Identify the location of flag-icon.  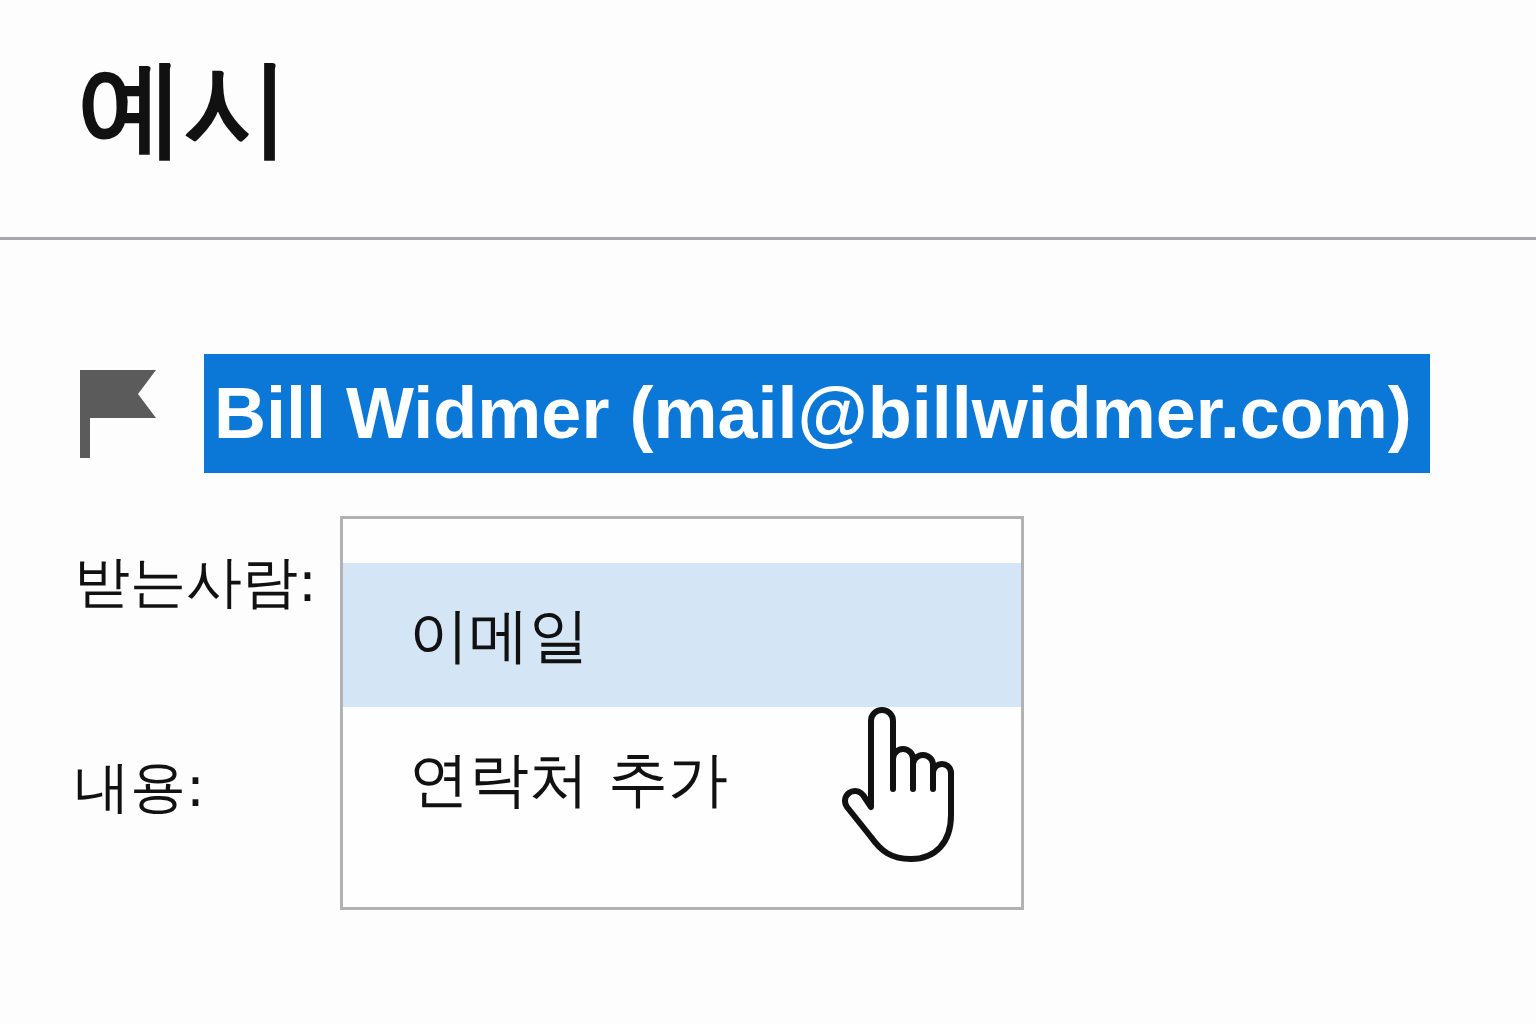
(118, 413).